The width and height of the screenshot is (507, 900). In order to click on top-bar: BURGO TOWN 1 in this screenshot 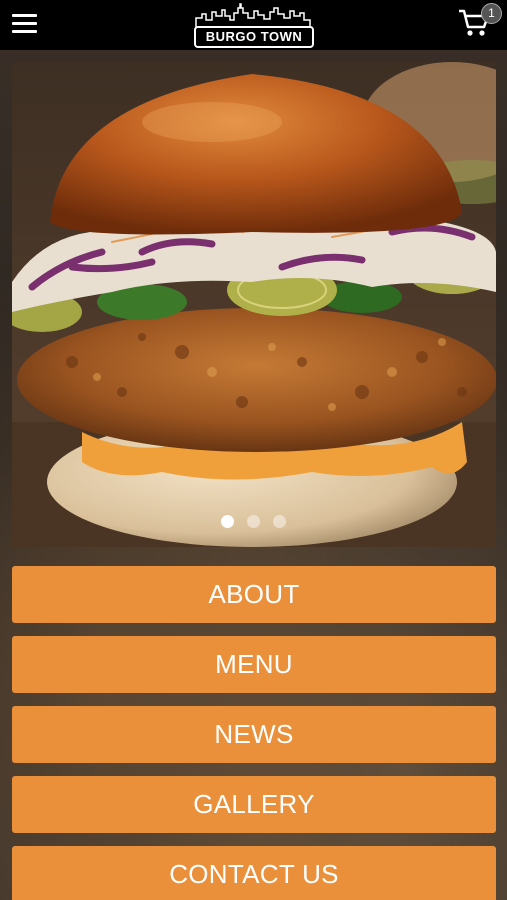, I will do `click(253, 25)`.